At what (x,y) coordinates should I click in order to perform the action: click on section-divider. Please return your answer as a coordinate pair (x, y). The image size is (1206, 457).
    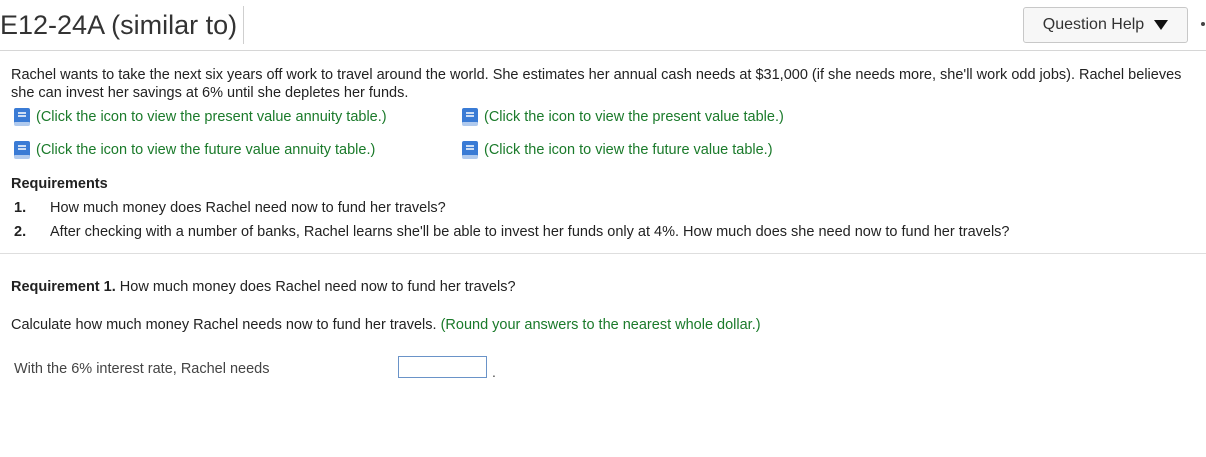
    Looking at the image, I should click on (603, 253).